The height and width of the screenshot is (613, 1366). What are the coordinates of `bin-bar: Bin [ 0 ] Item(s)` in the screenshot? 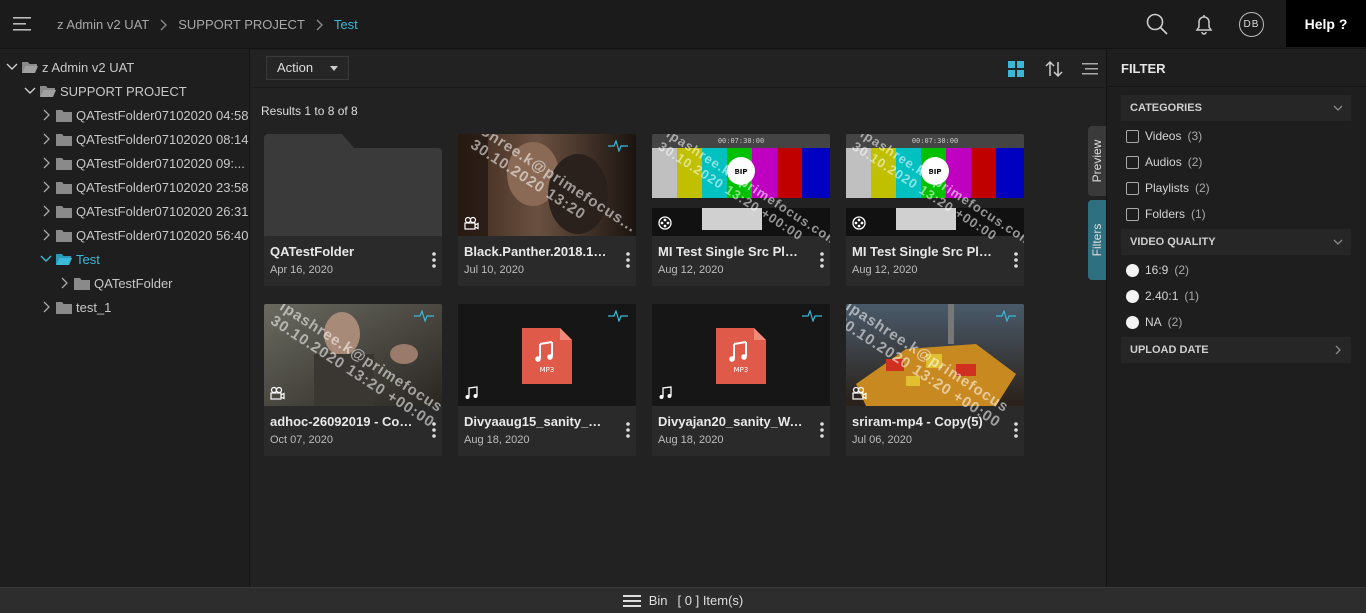 It's located at (683, 600).